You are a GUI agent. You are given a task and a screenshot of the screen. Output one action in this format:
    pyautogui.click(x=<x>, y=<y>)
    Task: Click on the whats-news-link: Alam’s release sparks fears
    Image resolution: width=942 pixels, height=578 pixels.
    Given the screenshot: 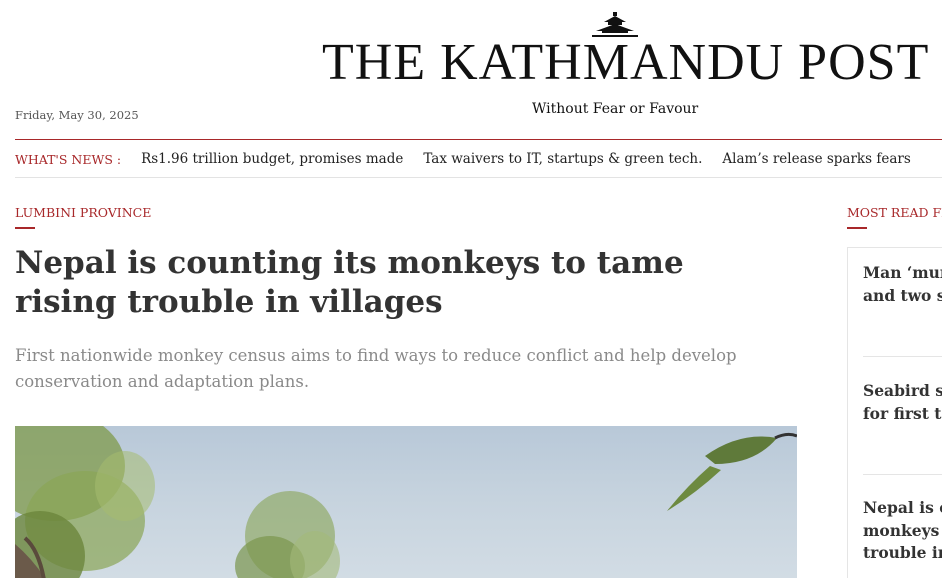 What is the action you would take?
    pyautogui.click(x=816, y=159)
    